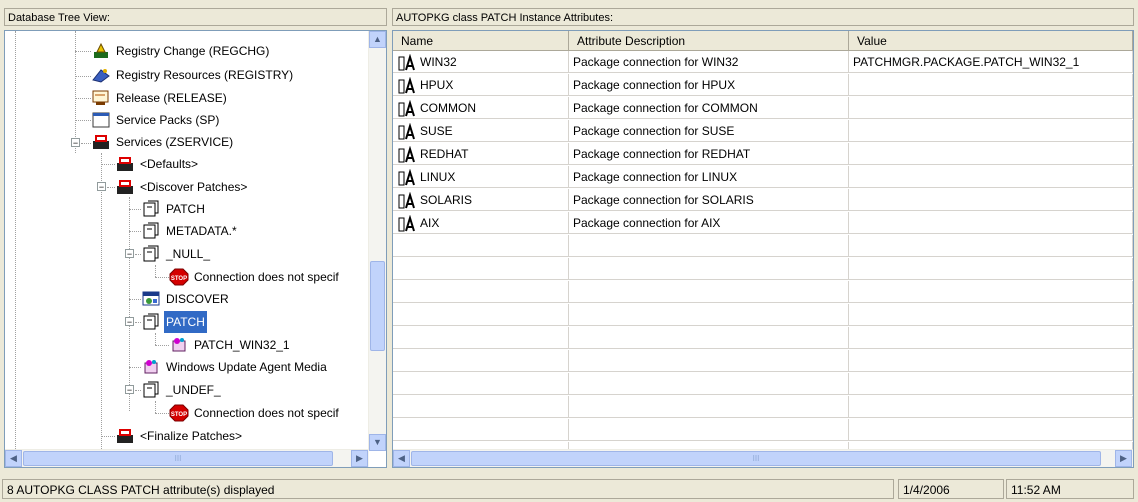 The width and height of the screenshot is (1138, 502). What do you see at coordinates (235, 367) in the screenshot?
I see `tree-item-windows-update-agent: Windows Update Agent Media` at bounding box center [235, 367].